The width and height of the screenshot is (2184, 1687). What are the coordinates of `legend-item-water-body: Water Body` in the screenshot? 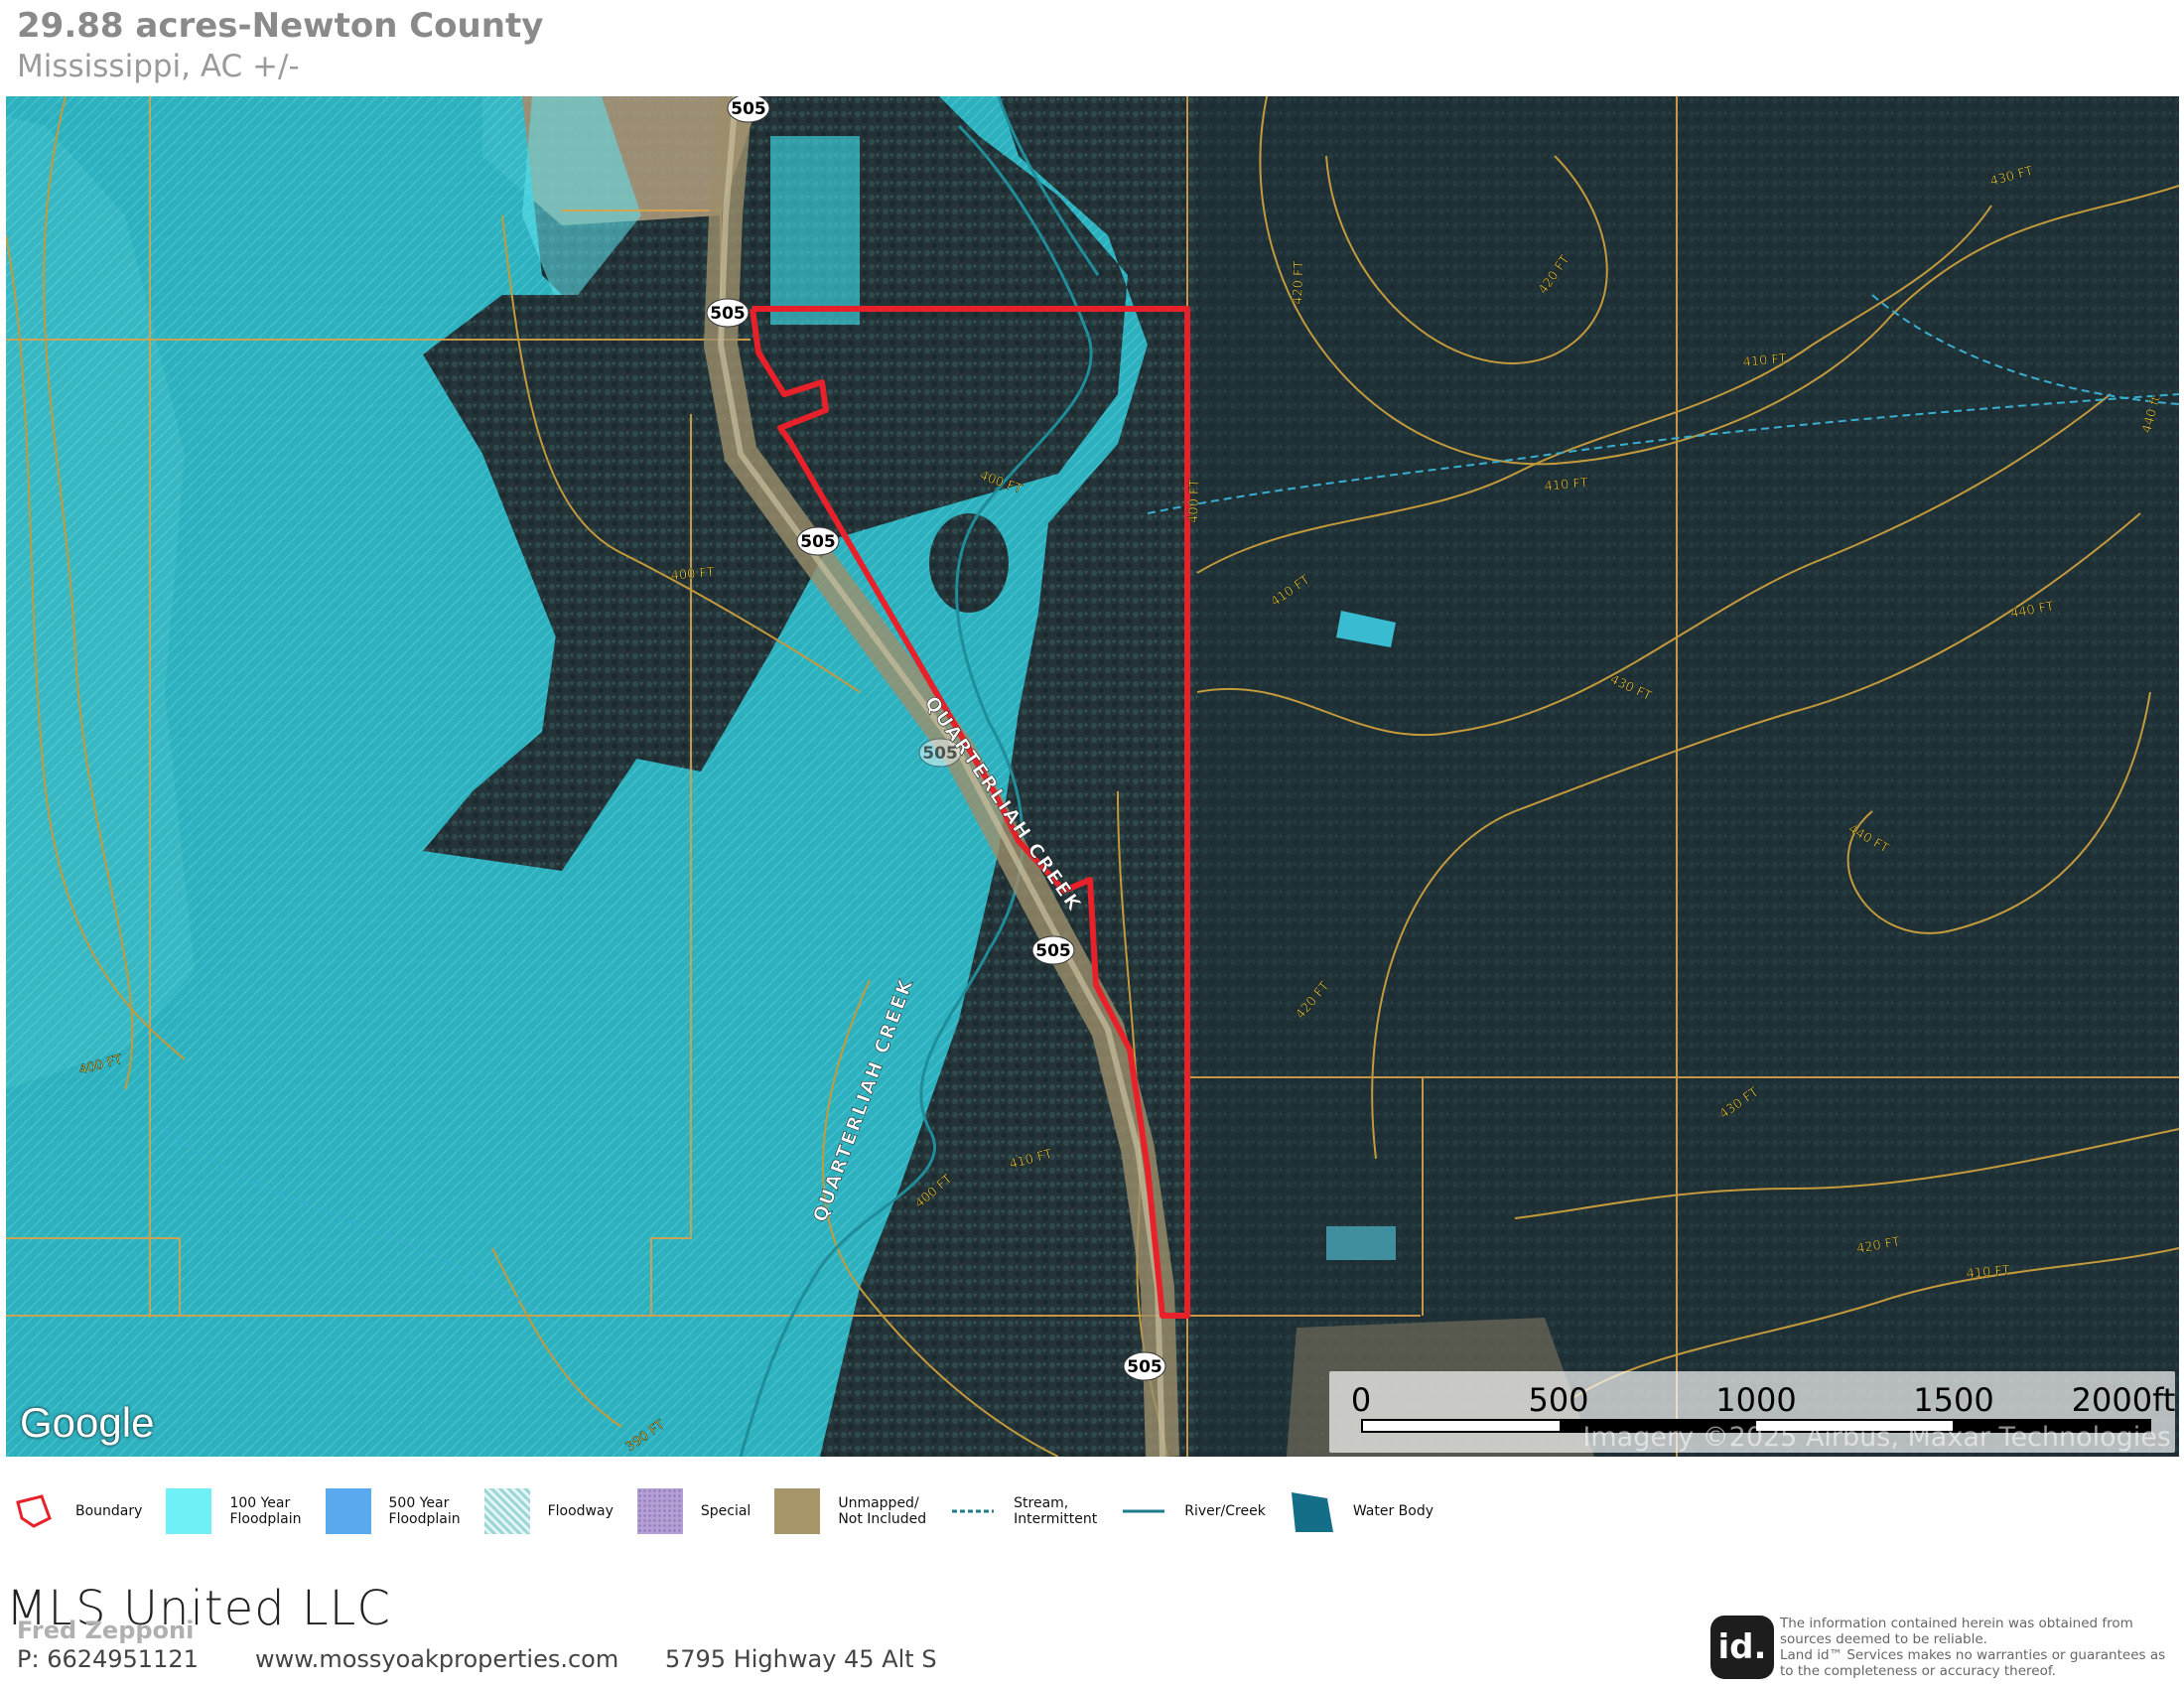 It's located at (1361, 1511).